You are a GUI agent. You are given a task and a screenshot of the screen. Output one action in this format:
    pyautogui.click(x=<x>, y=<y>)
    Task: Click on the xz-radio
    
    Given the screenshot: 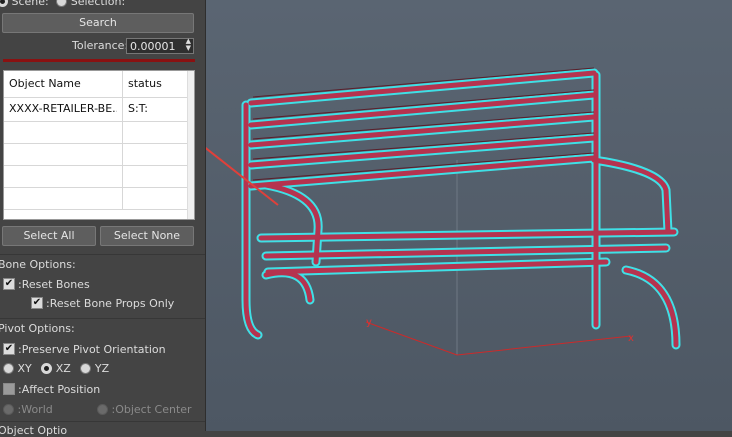 What is the action you would take?
    pyautogui.click(x=47, y=368)
    